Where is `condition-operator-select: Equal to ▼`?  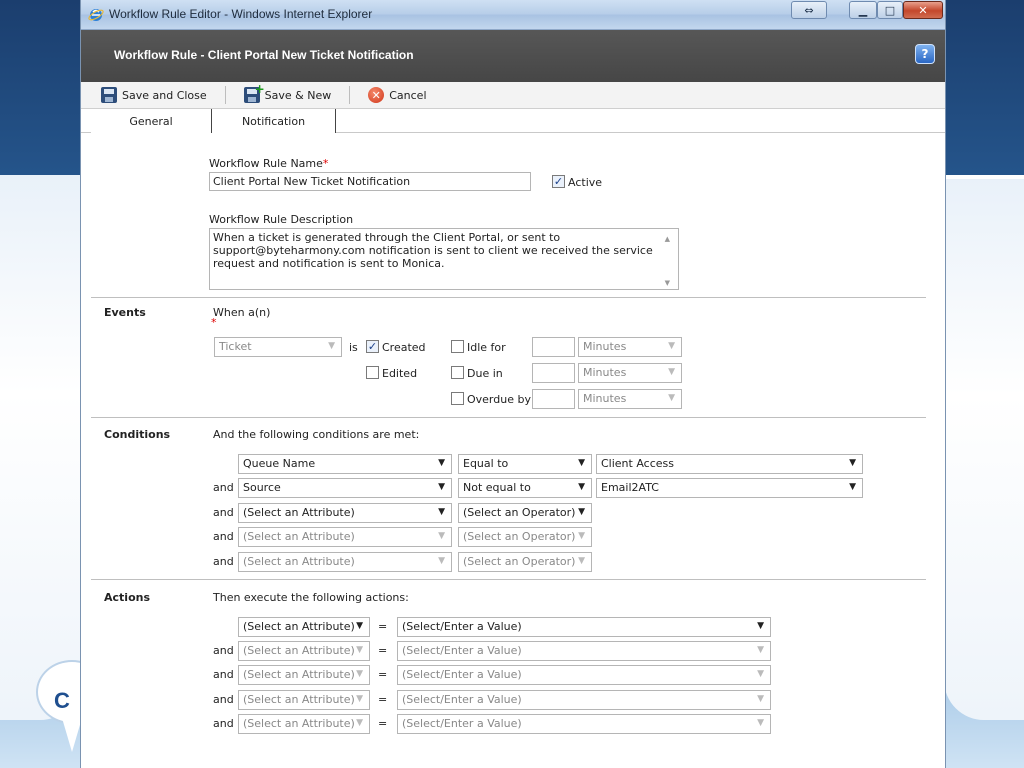
condition-operator-select: Equal to ▼ is located at coordinates (525, 464).